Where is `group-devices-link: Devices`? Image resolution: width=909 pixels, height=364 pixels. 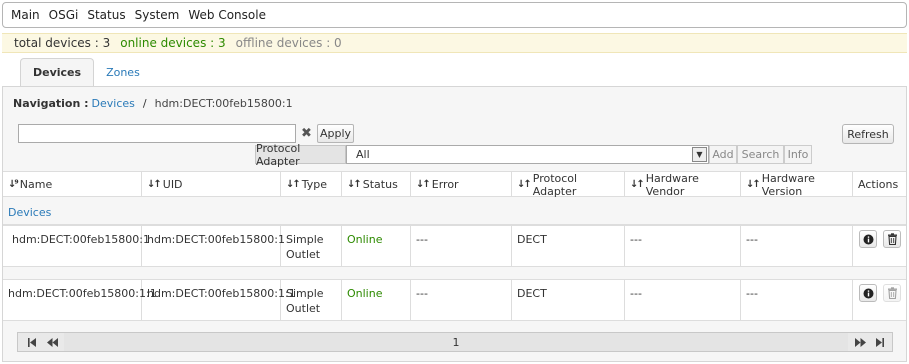
group-devices-link: Devices is located at coordinates (29, 212).